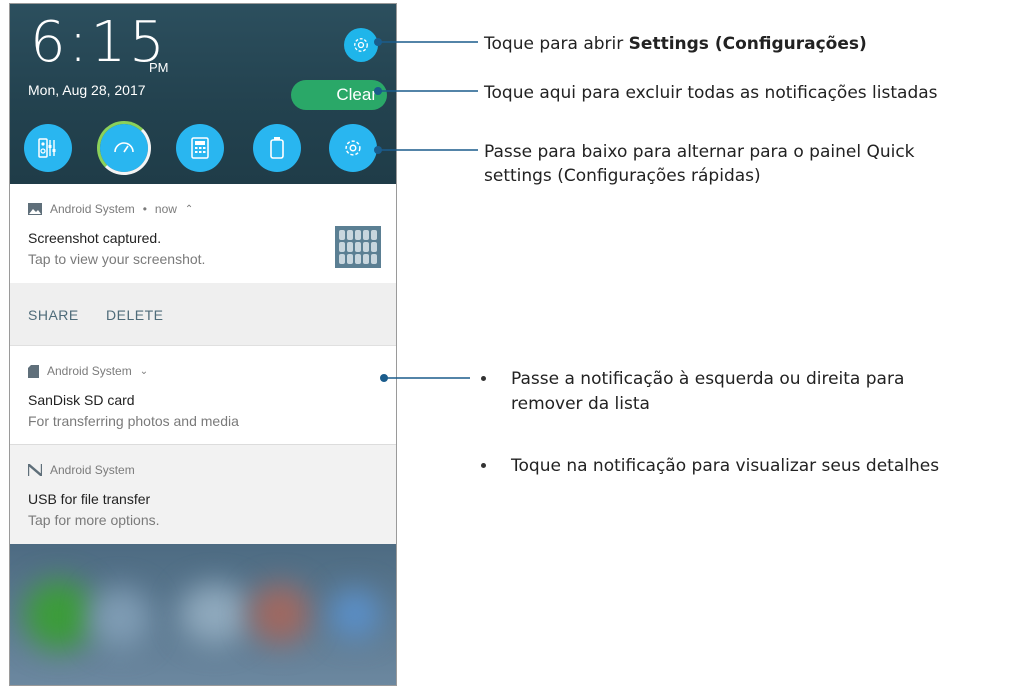 The height and width of the screenshot is (690, 1013). Describe the element at coordinates (165, 209) in the screenshot. I see `notification-time: now` at that location.